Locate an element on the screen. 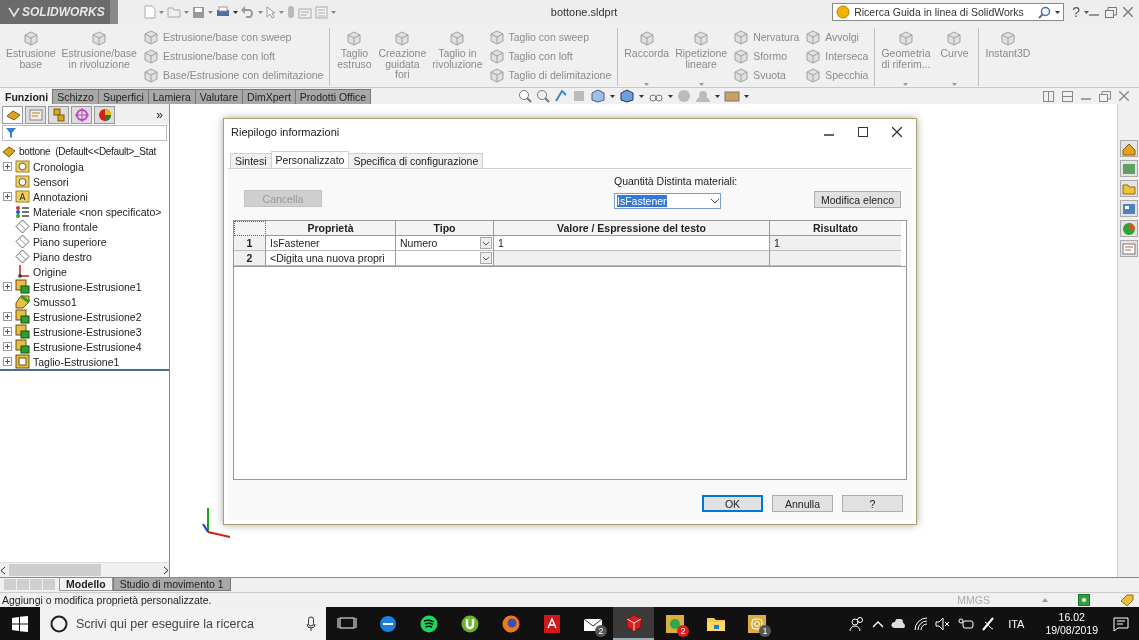  clock-time: 16.02 is located at coordinates (1071, 617).